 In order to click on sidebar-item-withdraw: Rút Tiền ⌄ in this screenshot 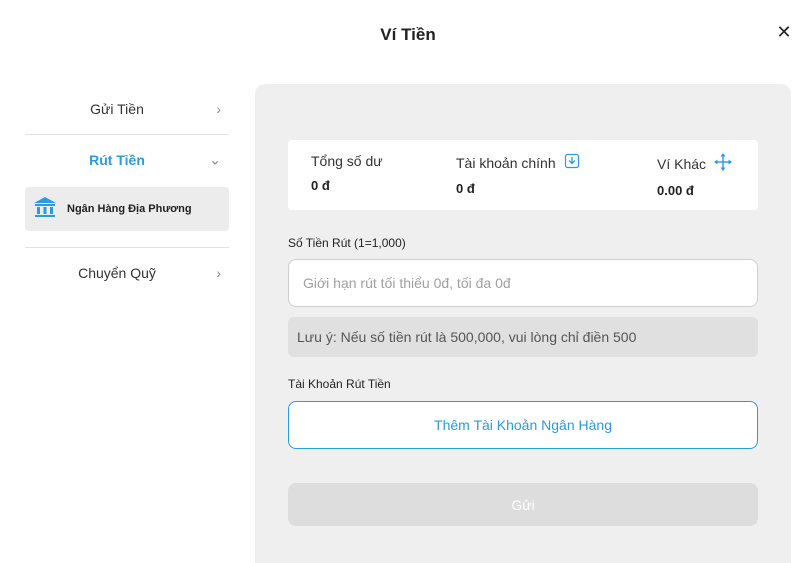, I will do `click(127, 160)`.